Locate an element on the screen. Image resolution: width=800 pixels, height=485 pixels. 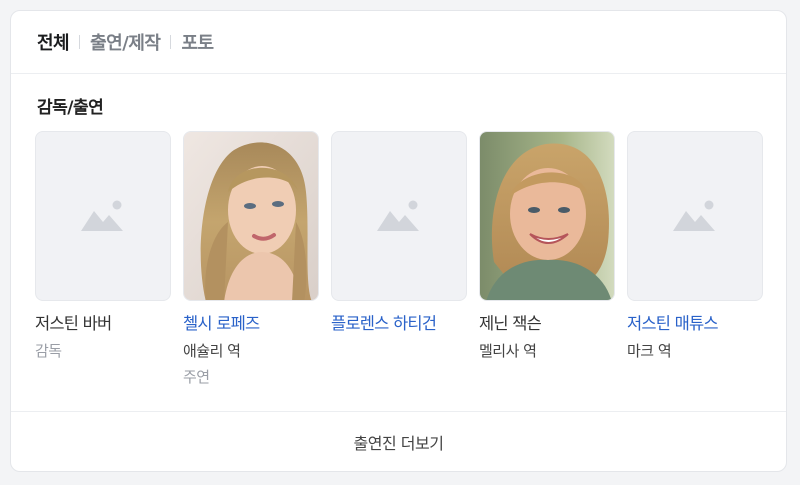
tab-cast-crew: 출연/제작 is located at coordinates (125, 42).